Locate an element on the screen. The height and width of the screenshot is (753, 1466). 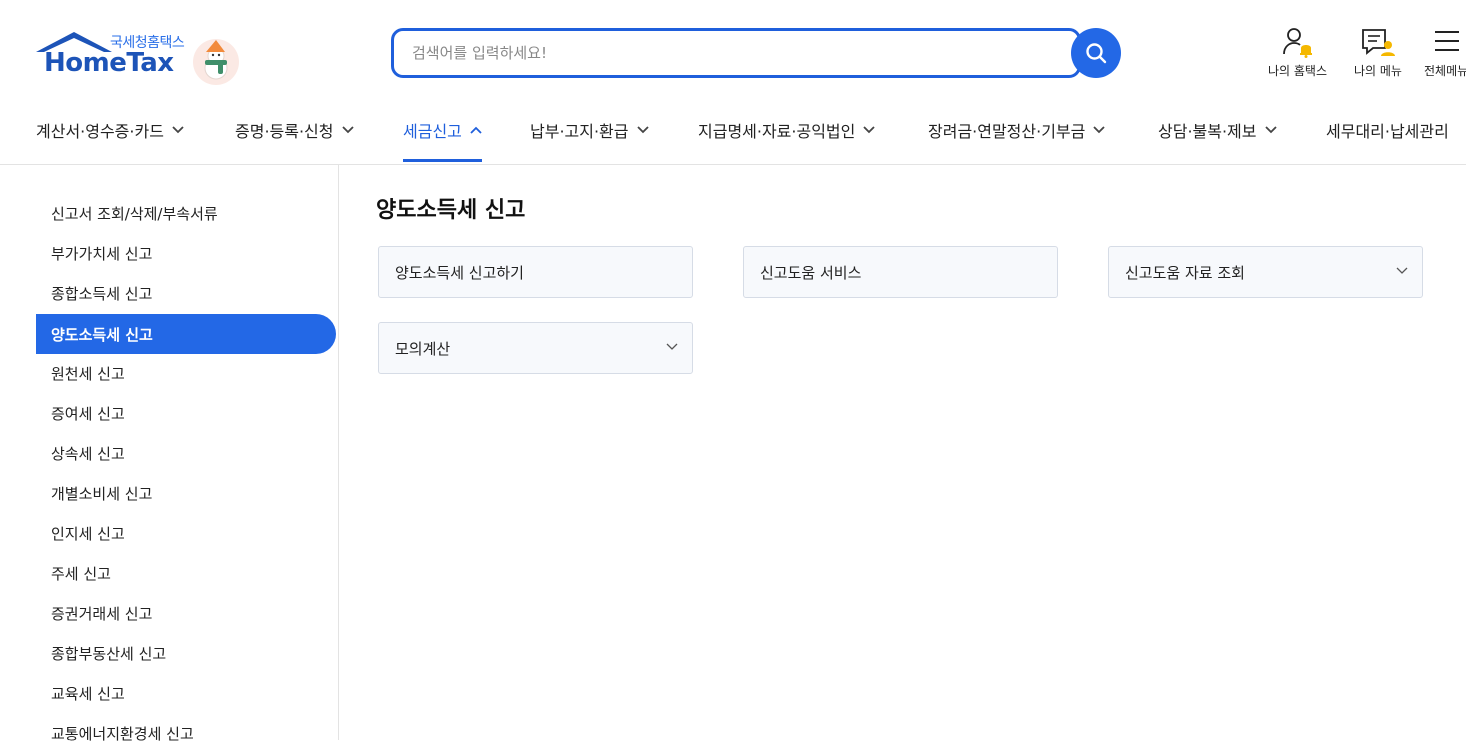
gnb-item-statement: 지급명세·자료·공익법인 is located at coordinates (787, 130).